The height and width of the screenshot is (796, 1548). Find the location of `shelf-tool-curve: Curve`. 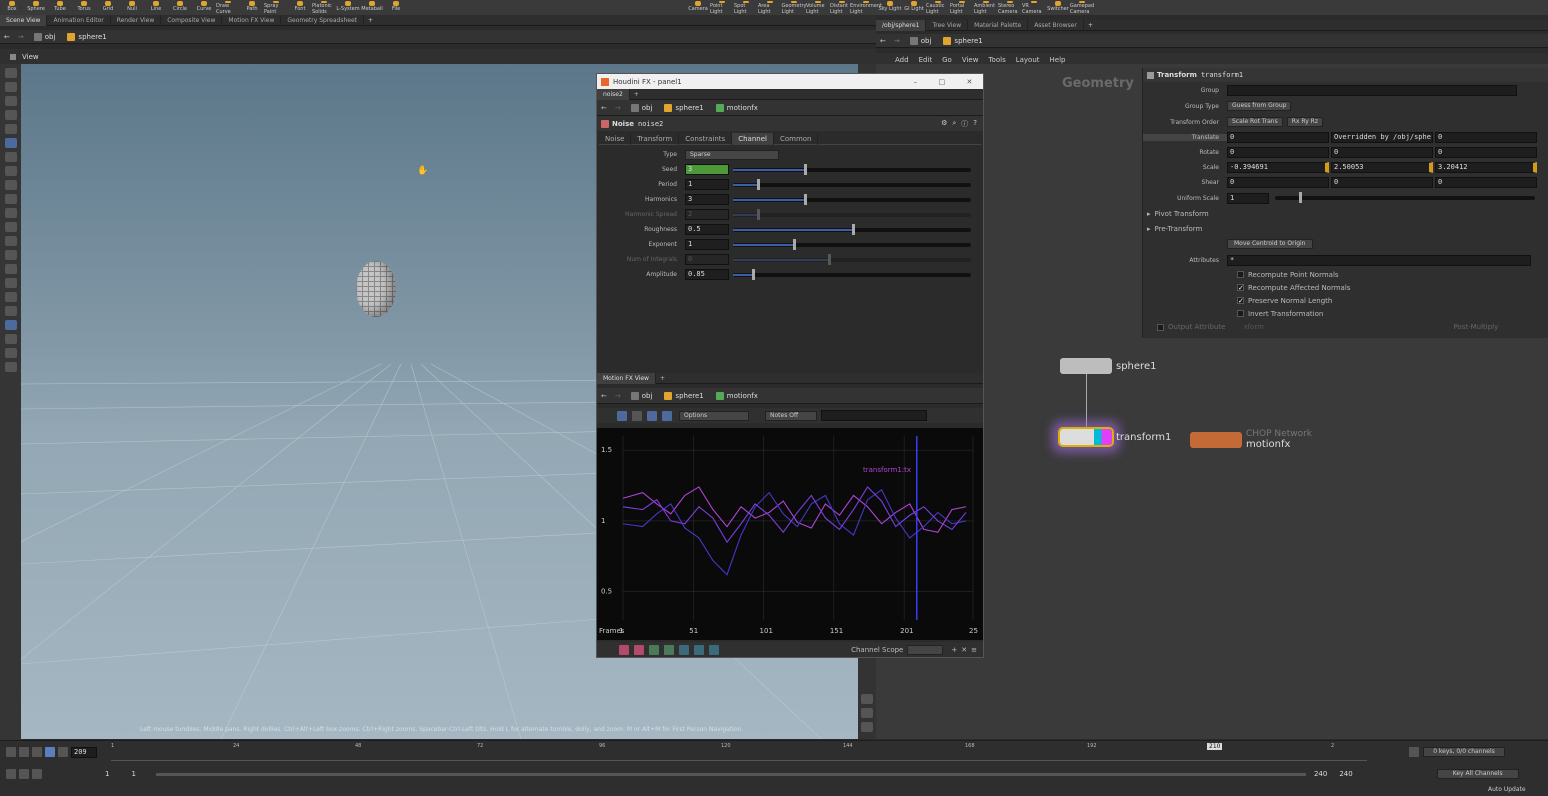

shelf-tool-curve: Curve is located at coordinates (204, 7).